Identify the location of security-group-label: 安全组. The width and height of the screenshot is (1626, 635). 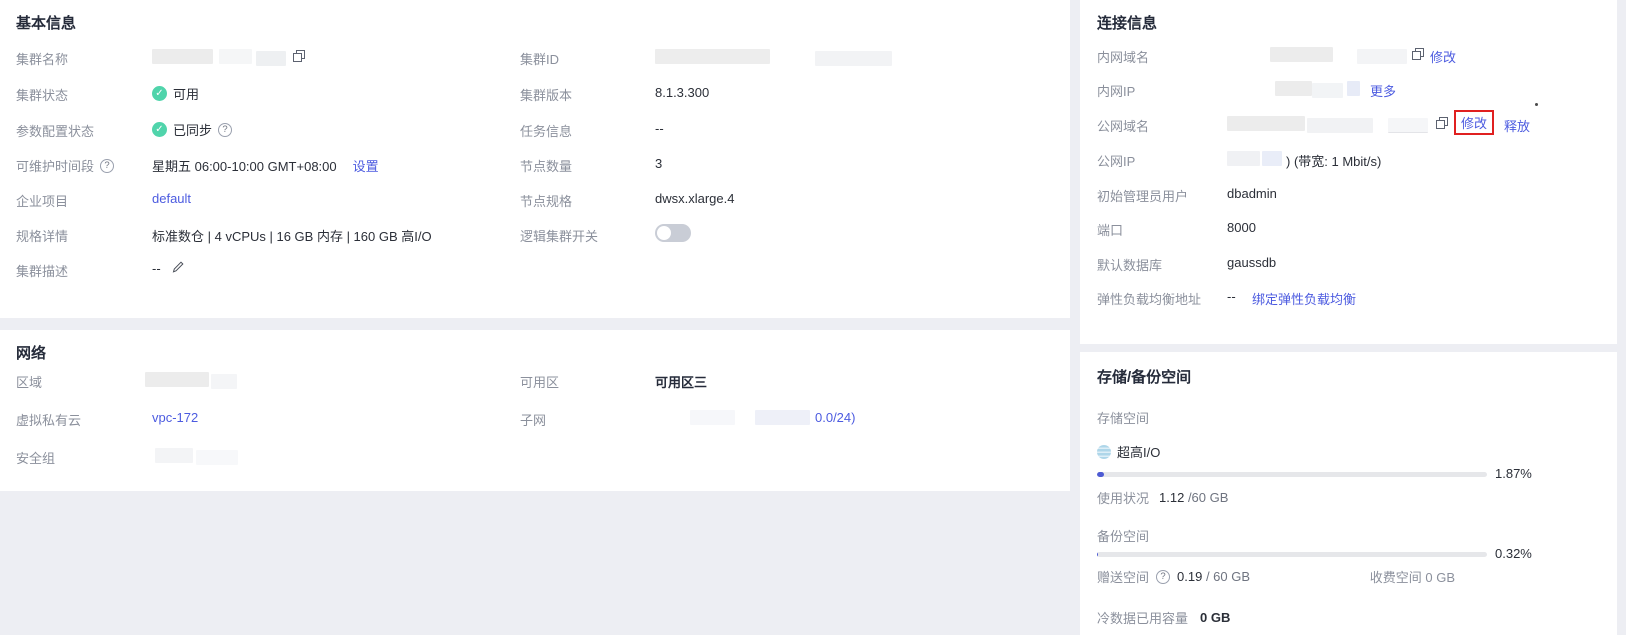
(36, 458).